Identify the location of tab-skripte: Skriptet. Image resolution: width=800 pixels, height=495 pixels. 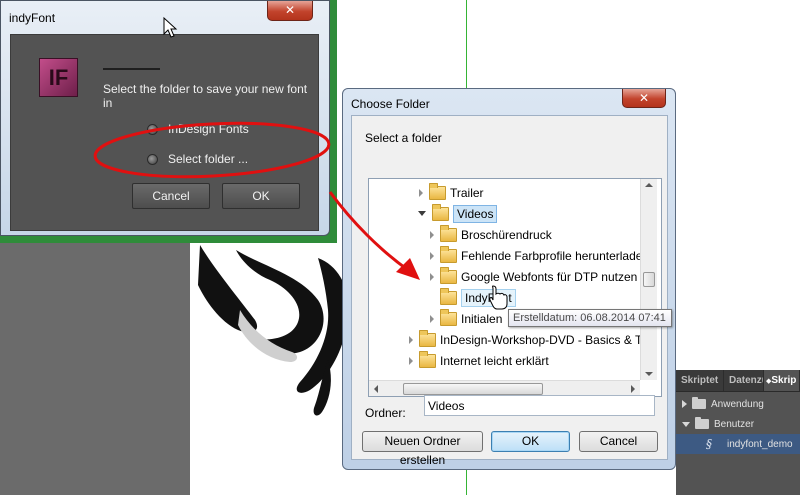
(700, 380).